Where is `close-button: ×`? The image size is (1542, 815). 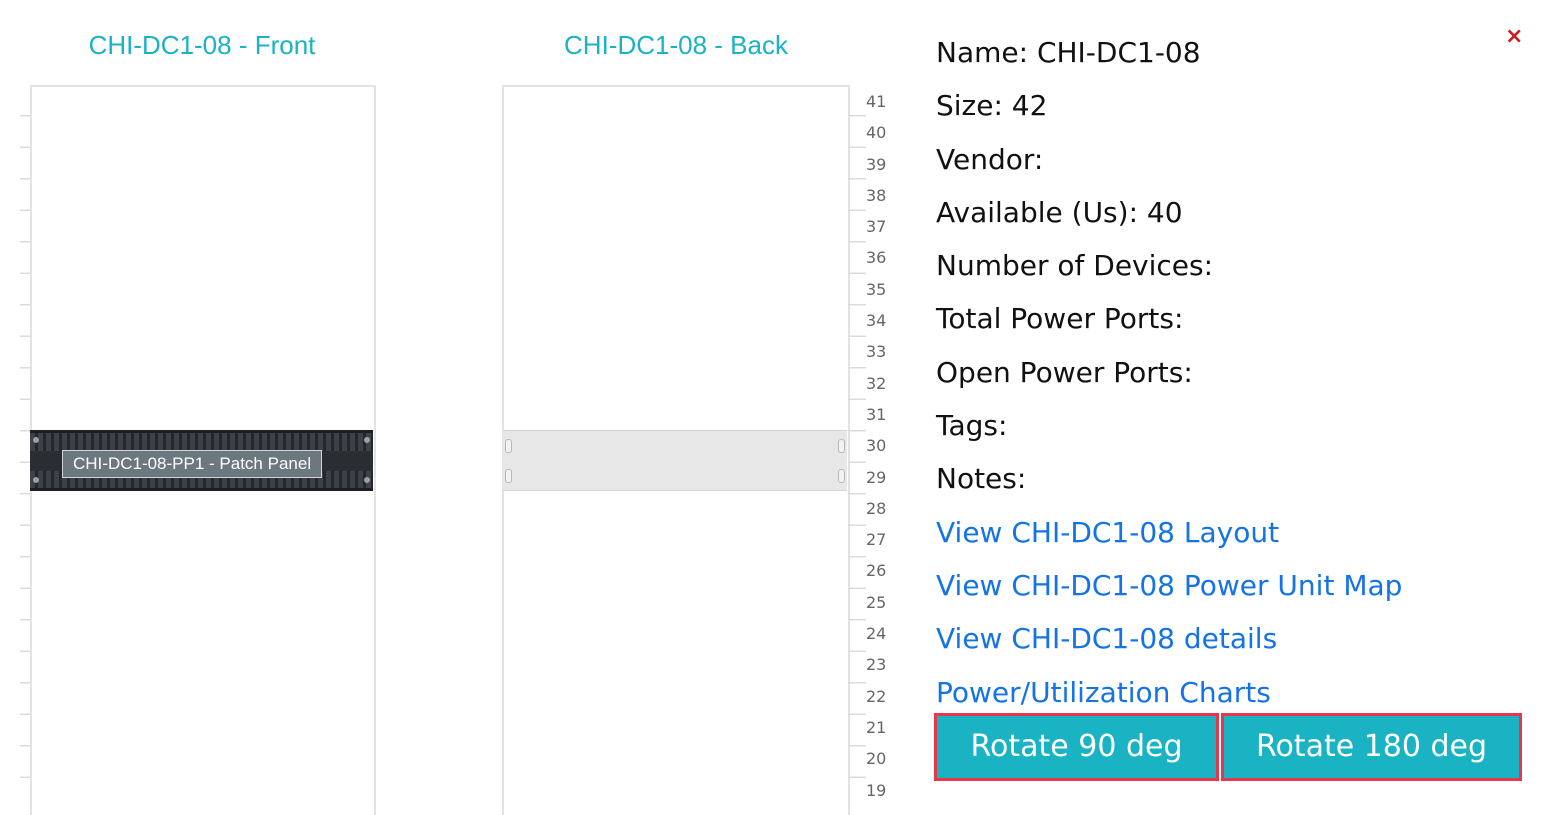 close-button: × is located at coordinates (1514, 36).